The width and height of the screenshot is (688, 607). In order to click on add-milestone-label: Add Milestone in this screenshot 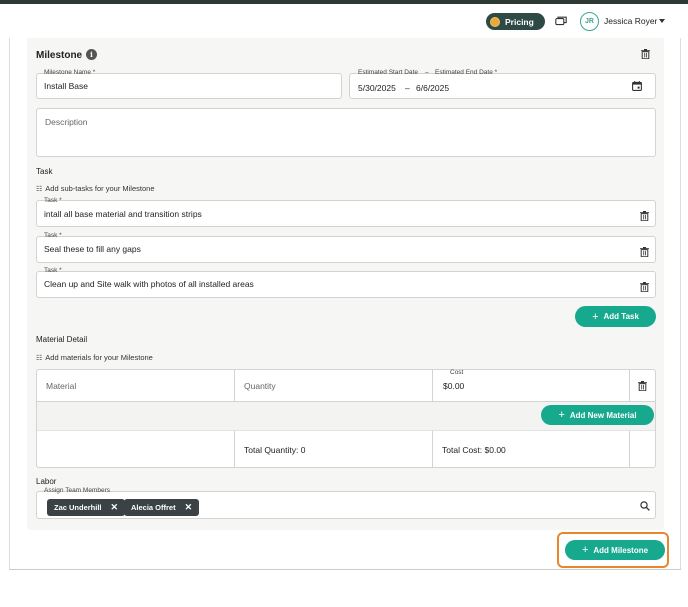, I will do `click(621, 550)`.